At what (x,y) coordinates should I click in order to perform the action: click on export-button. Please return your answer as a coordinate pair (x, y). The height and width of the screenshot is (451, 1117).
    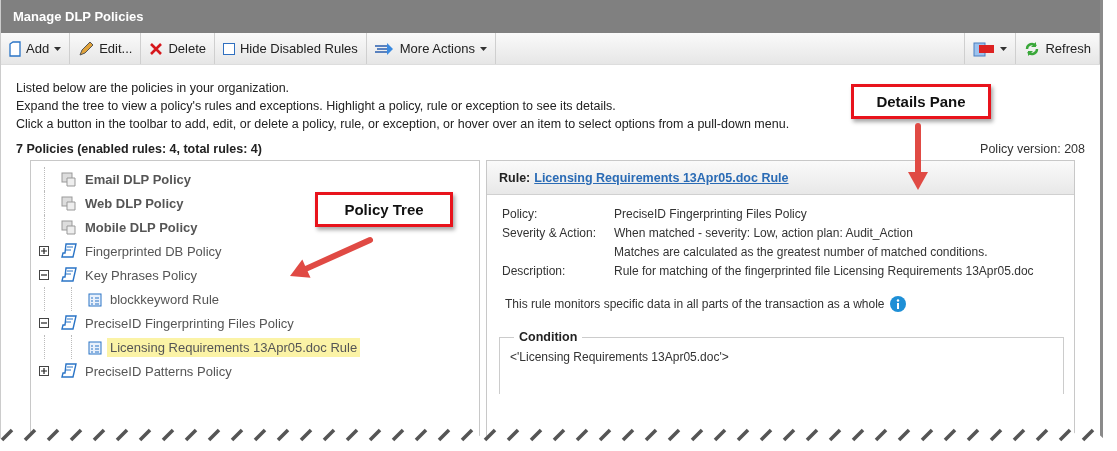
    Looking at the image, I should click on (990, 48).